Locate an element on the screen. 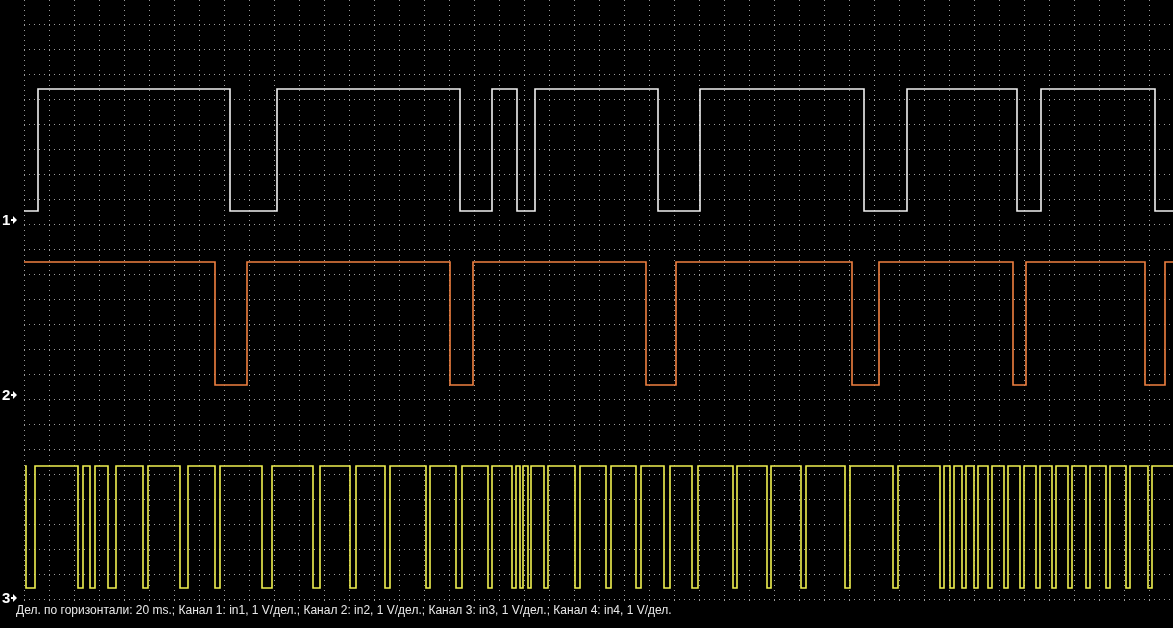 This screenshot has height=628, width=1173. channel-label: 1 is located at coordinates (6, 219).